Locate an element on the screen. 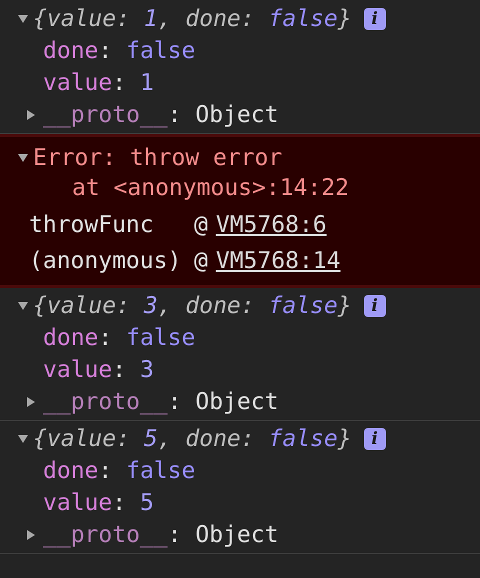 The width and height of the screenshot is (480, 578). object-preview: {value: 5, done: false} is located at coordinates (192, 439).